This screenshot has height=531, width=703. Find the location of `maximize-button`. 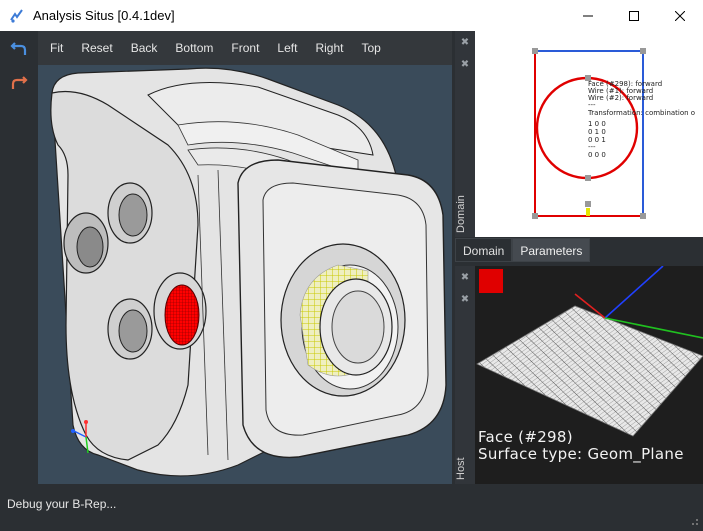

maximize-button is located at coordinates (634, 15).